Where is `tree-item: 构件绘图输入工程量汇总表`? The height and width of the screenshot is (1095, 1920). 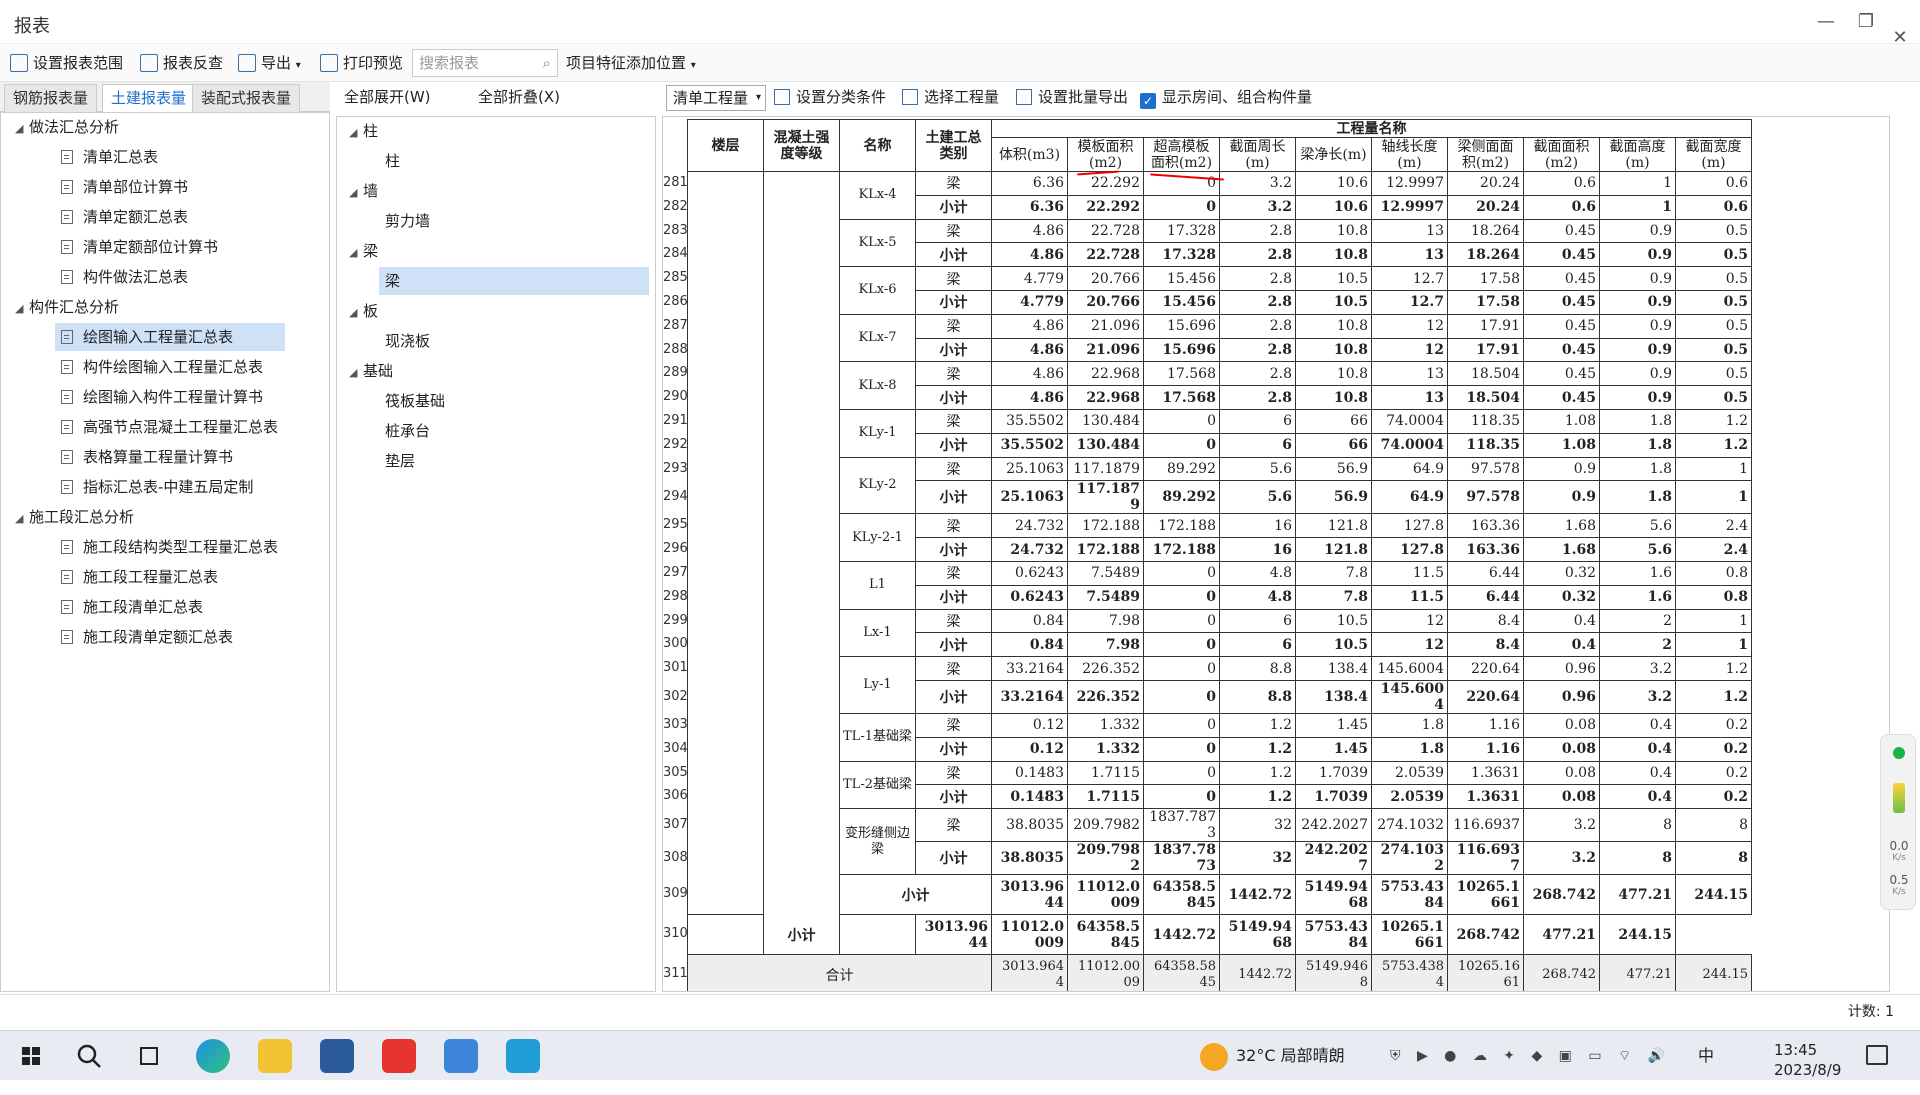 tree-item: 构件绘图输入工程量汇总表 is located at coordinates (162, 367).